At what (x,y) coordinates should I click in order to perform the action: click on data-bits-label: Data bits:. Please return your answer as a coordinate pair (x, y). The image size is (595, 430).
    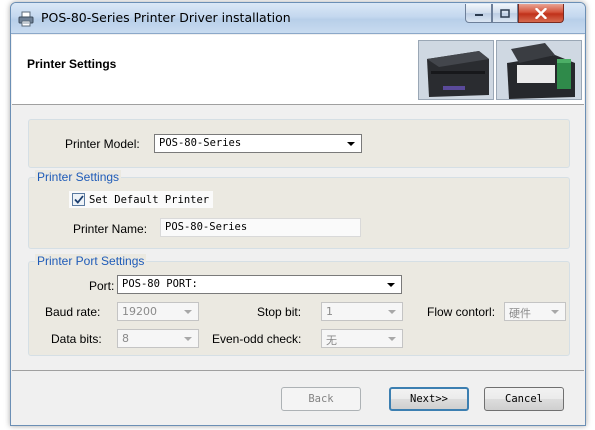
    Looking at the image, I should click on (76, 339).